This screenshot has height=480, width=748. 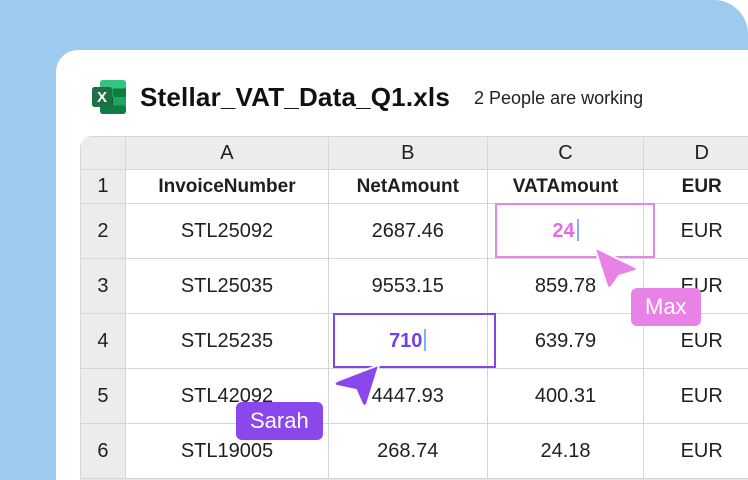 I want to click on cell-c2: 24, so click(x=565, y=231).